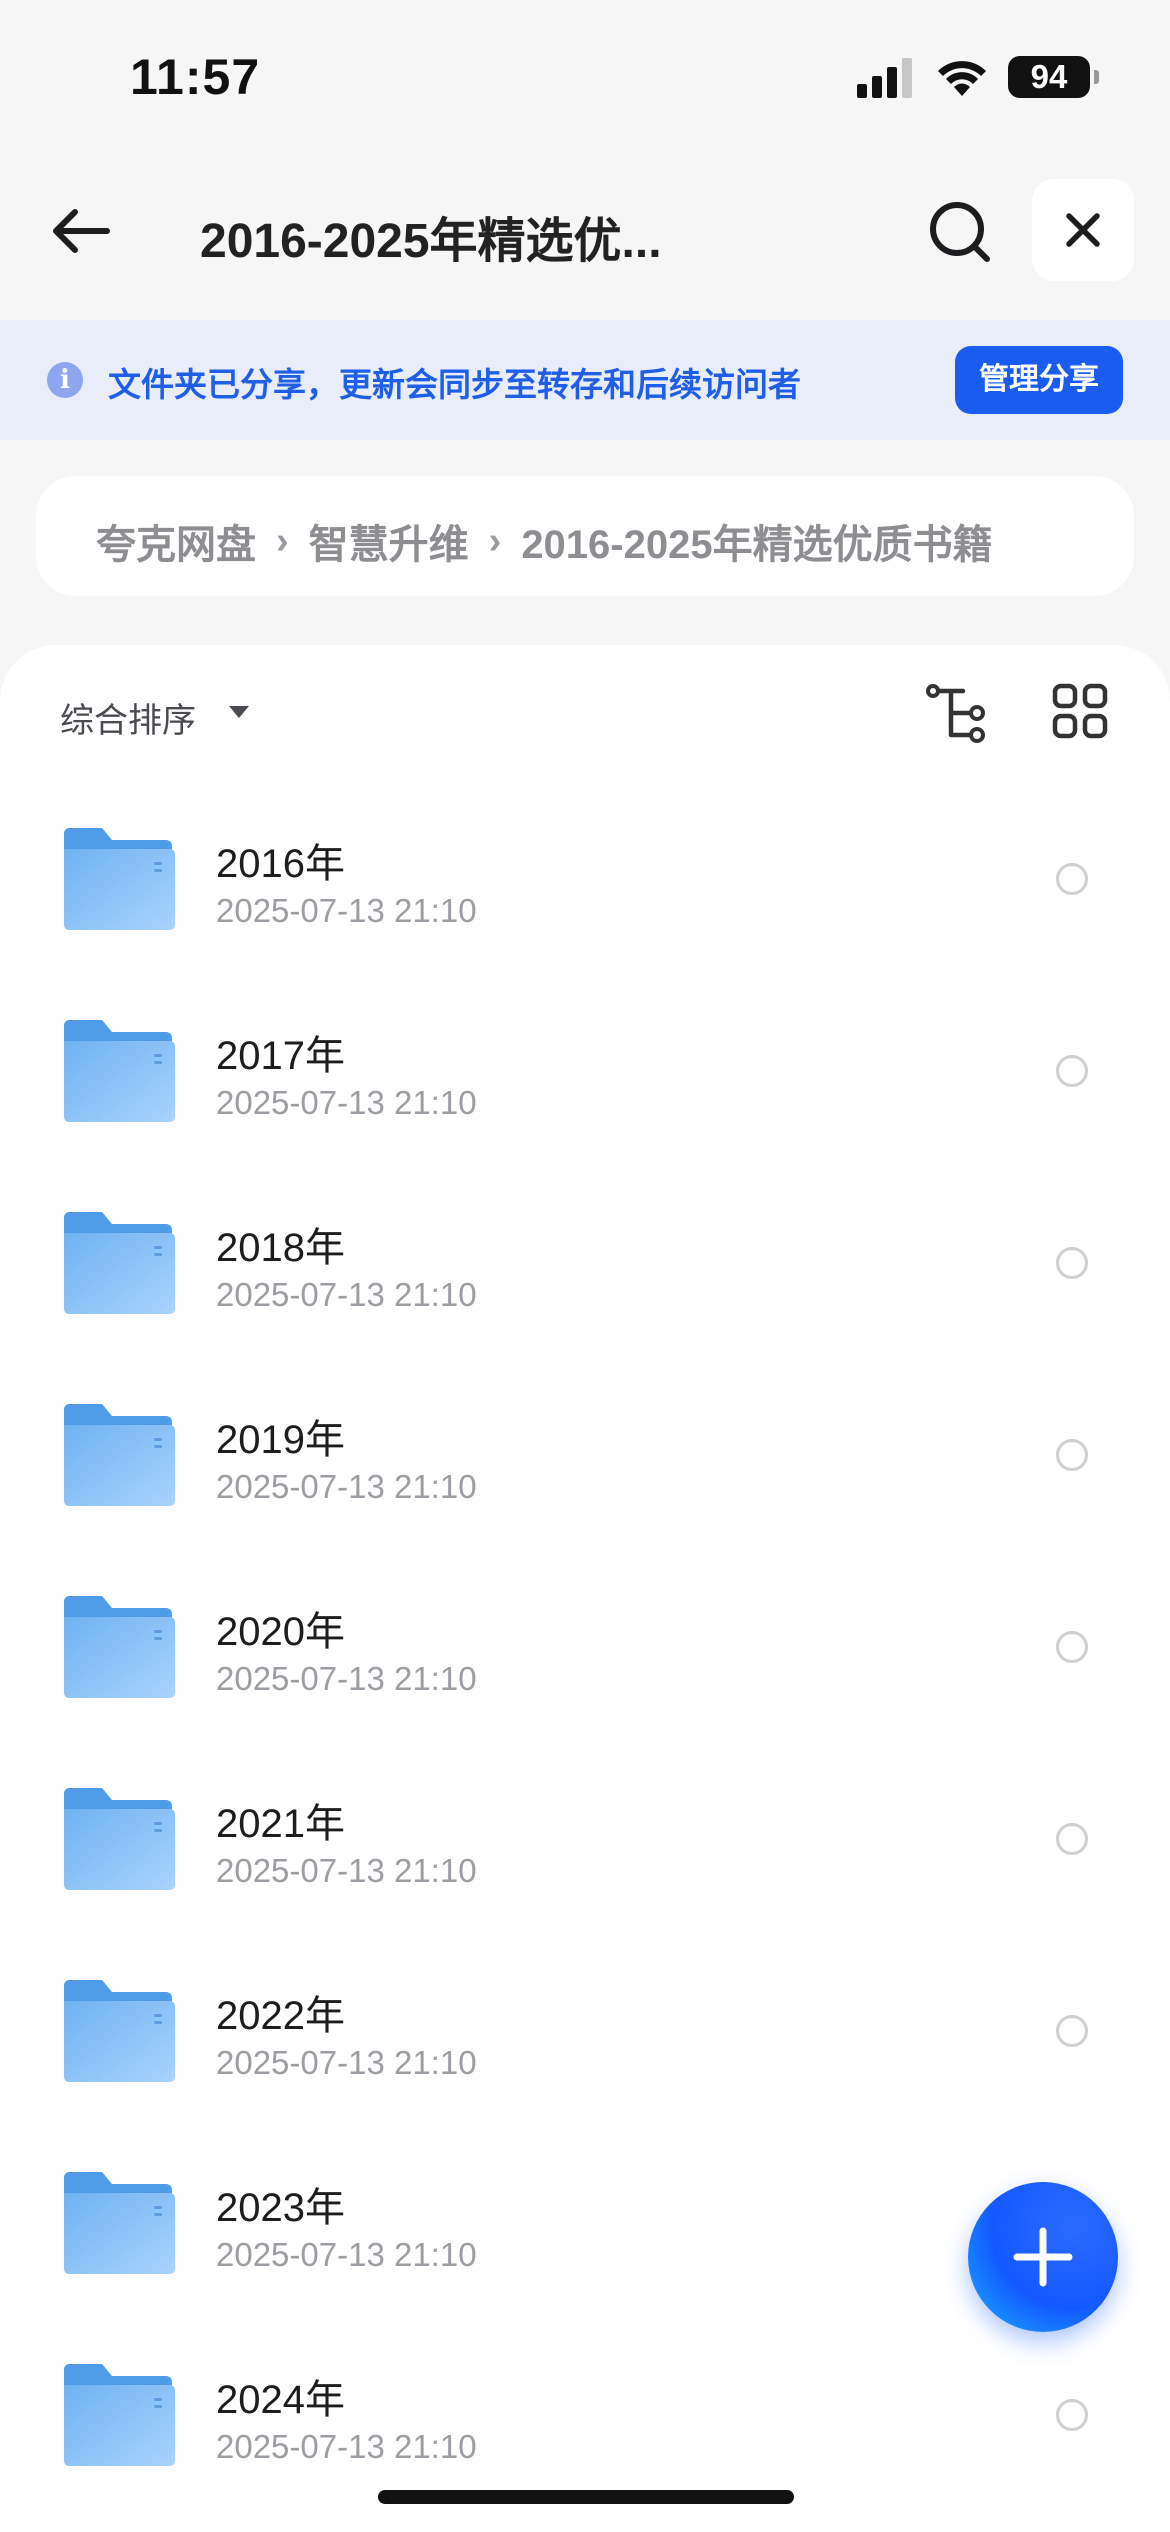  What do you see at coordinates (958, 713) in the screenshot?
I see `tree-view-icon` at bounding box center [958, 713].